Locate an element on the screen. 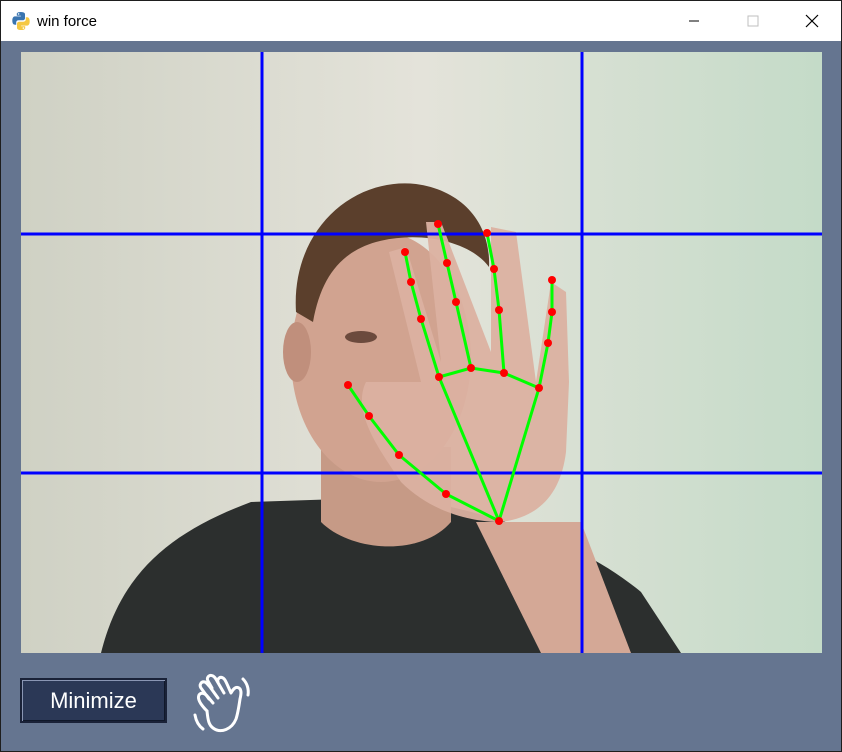 This screenshot has height=752, width=842. close-icon is located at coordinates (812, 21).